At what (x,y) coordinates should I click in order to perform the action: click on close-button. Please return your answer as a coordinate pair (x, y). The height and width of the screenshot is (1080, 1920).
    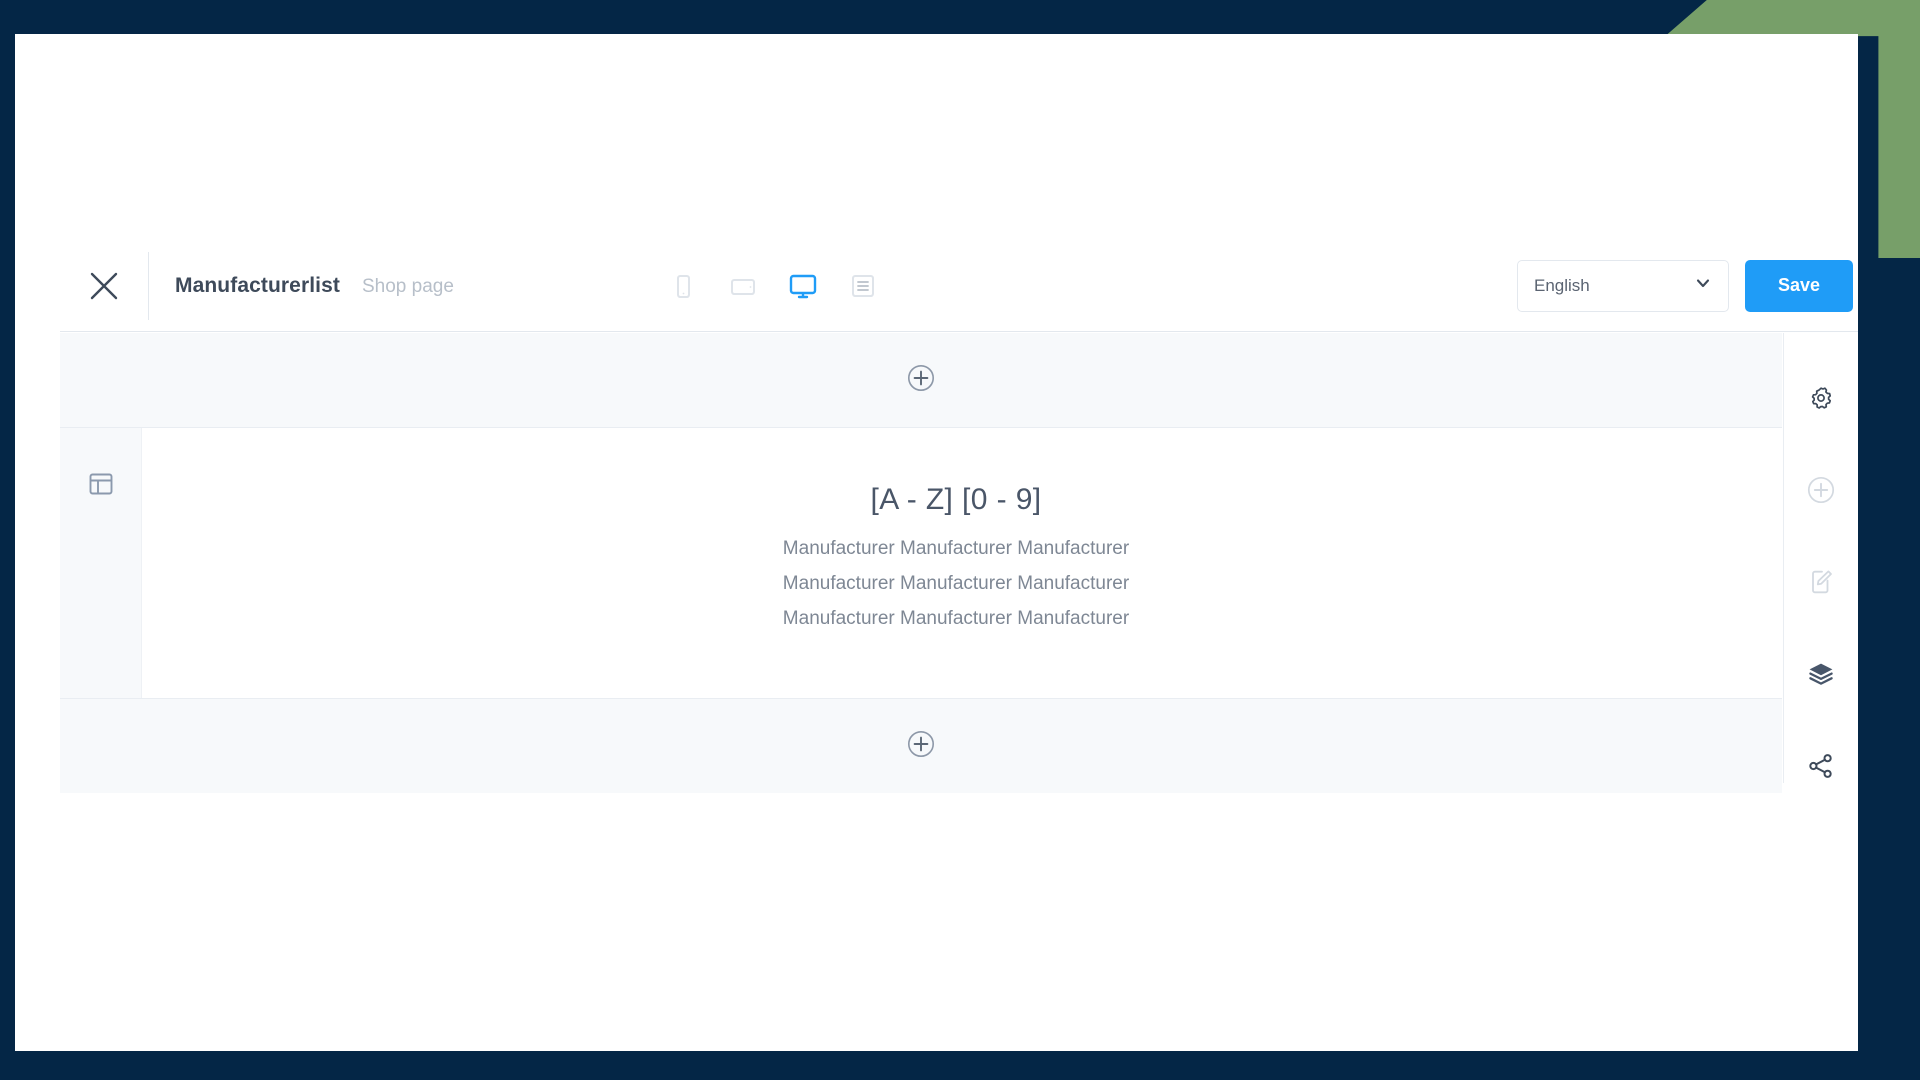
    Looking at the image, I should click on (104, 286).